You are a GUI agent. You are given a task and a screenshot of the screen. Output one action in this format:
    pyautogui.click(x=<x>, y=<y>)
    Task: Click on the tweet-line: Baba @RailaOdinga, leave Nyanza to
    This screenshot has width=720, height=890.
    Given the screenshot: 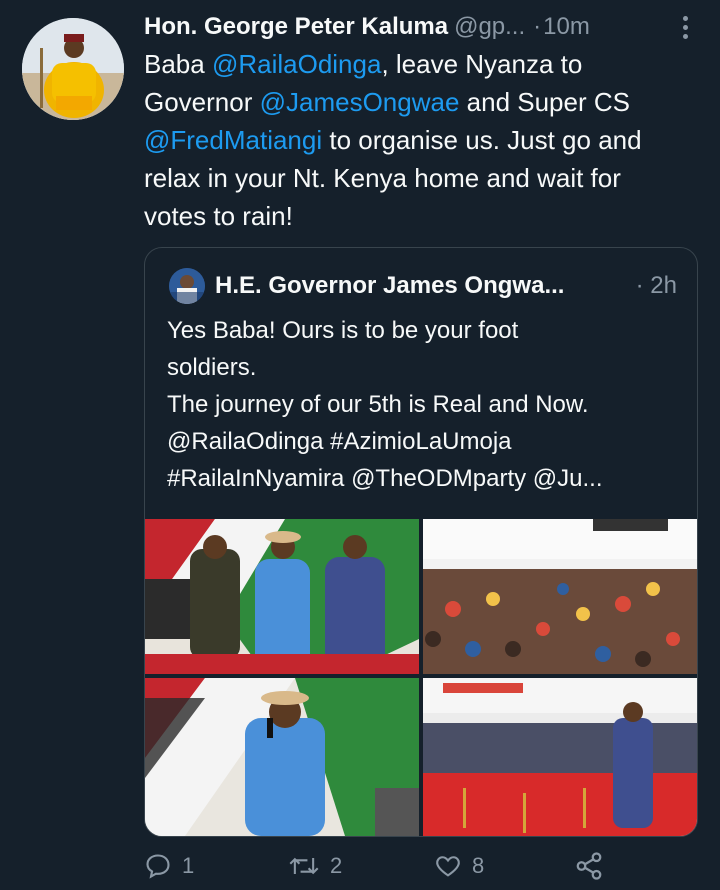 What is the action you would take?
    pyautogui.click(x=424, y=64)
    